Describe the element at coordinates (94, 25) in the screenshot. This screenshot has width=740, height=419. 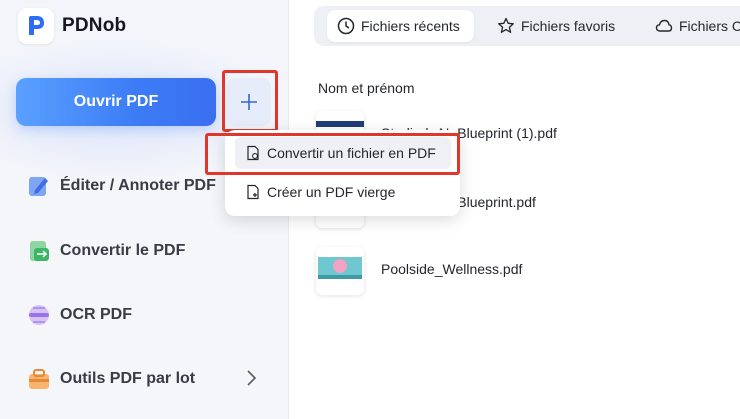
I see `app-name: PDNob` at that location.